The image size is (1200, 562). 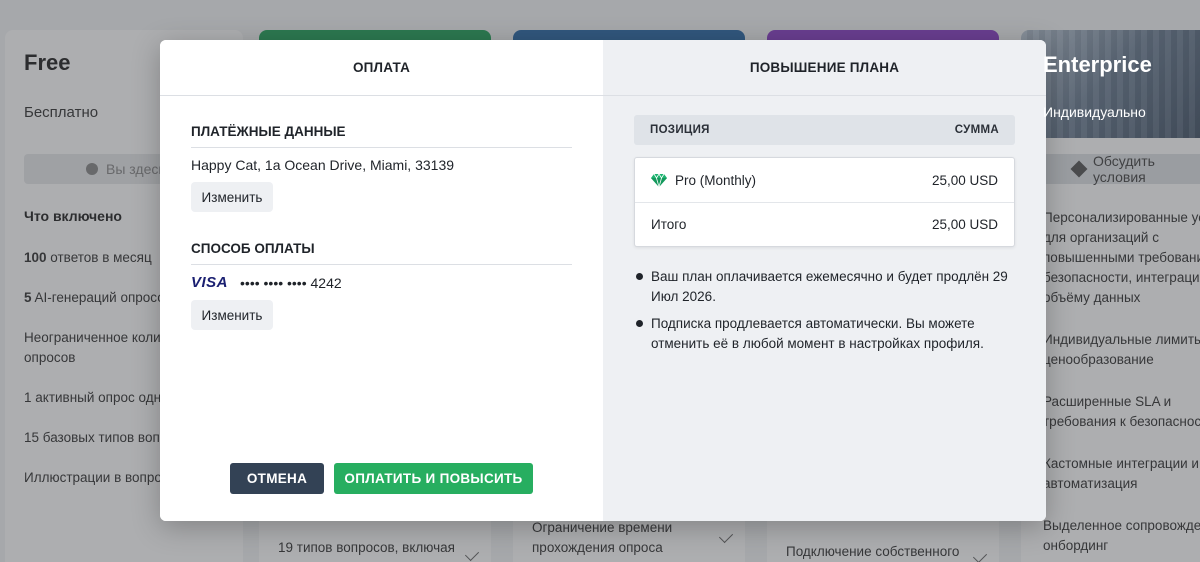 What do you see at coordinates (232, 315) in the screenshot?
I see `edit-payment-method-button: Изменить` at bounding box center [232, 315].